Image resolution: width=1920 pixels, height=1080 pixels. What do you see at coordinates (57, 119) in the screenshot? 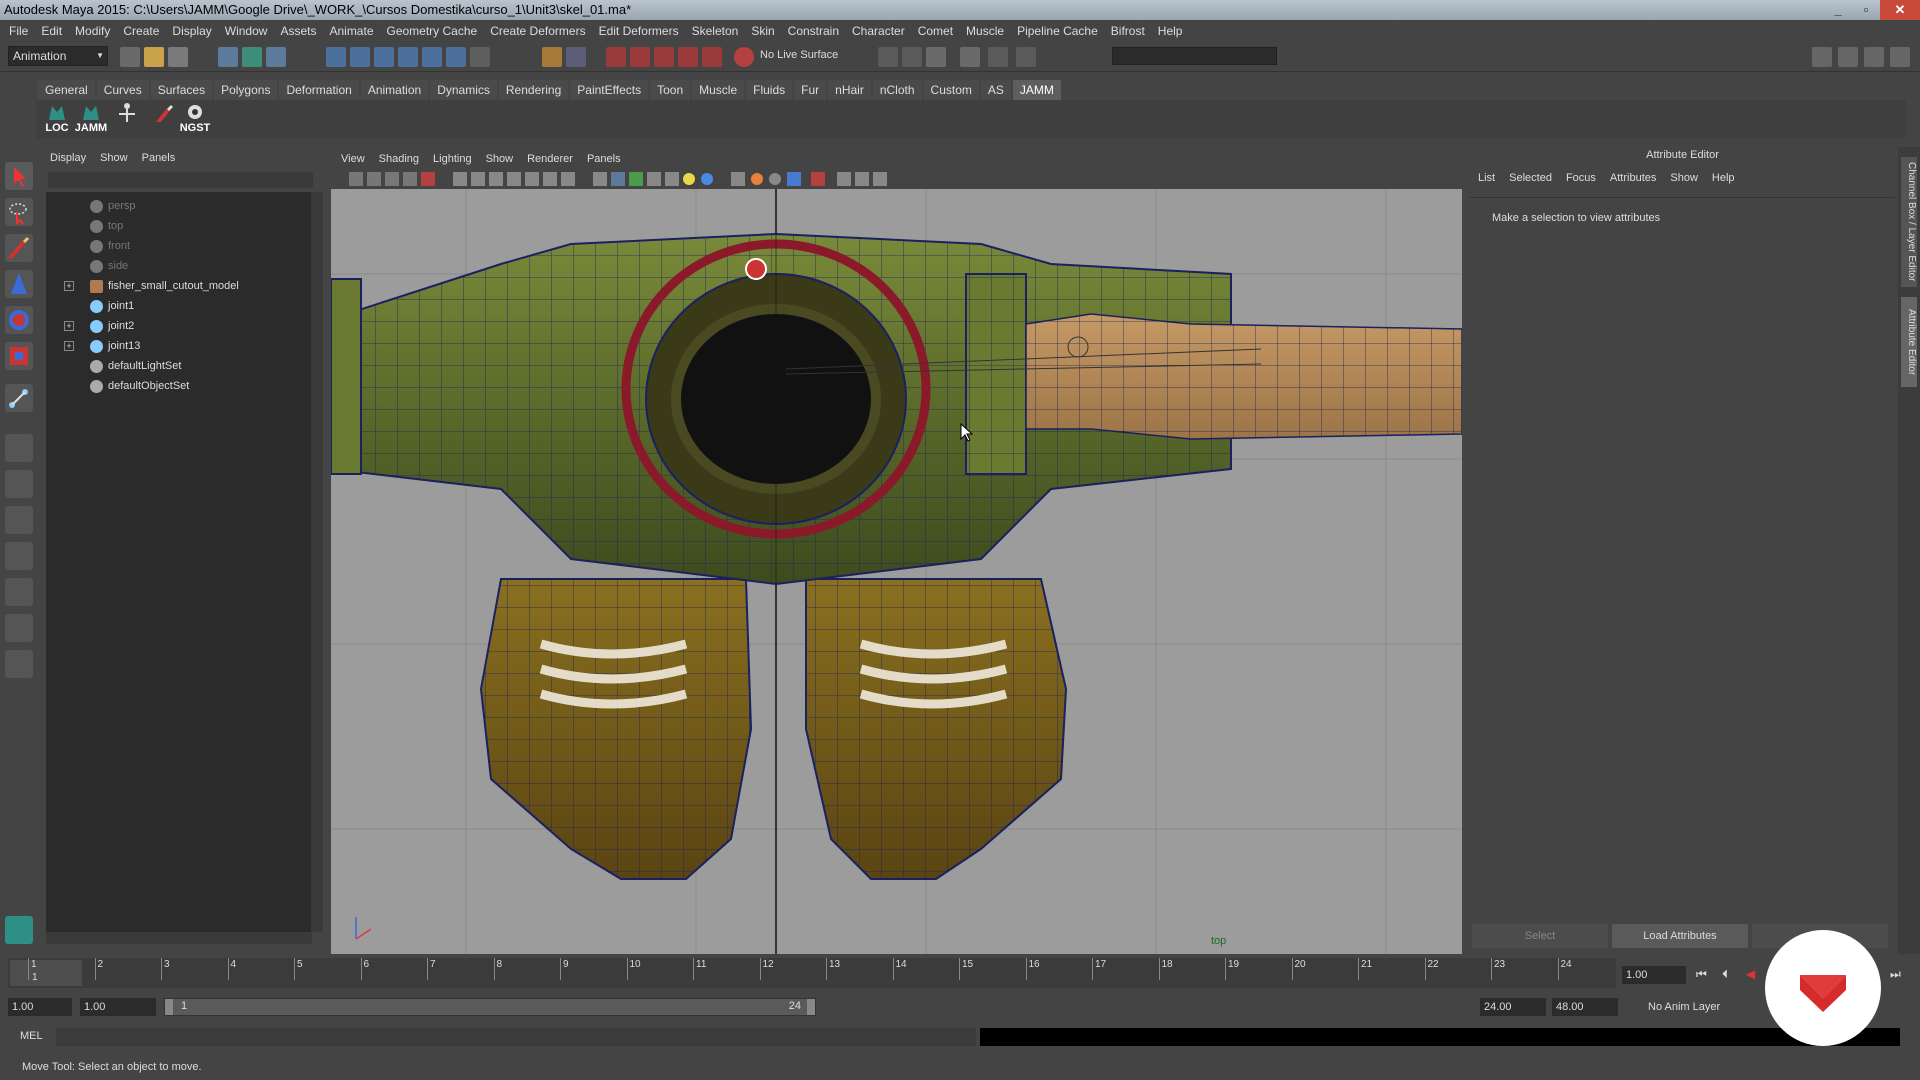
I see `shelf-loc-button: LOC` at bounding box center [57, 119].